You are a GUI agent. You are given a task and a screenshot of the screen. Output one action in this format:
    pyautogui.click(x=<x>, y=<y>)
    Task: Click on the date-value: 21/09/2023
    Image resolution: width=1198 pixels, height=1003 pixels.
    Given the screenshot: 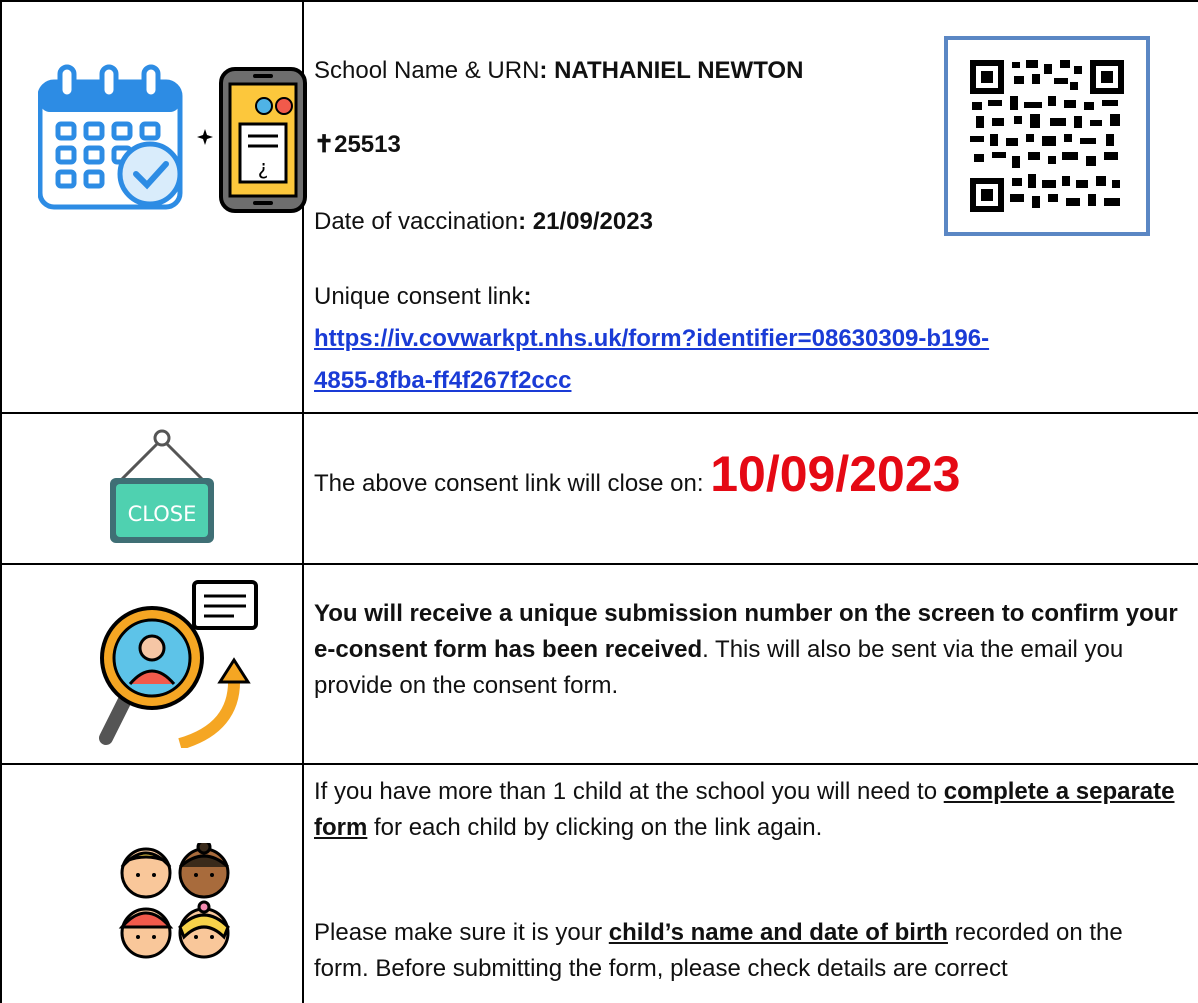 What is the action you would take?
    pyautogui.click(x=592, y=221)
    